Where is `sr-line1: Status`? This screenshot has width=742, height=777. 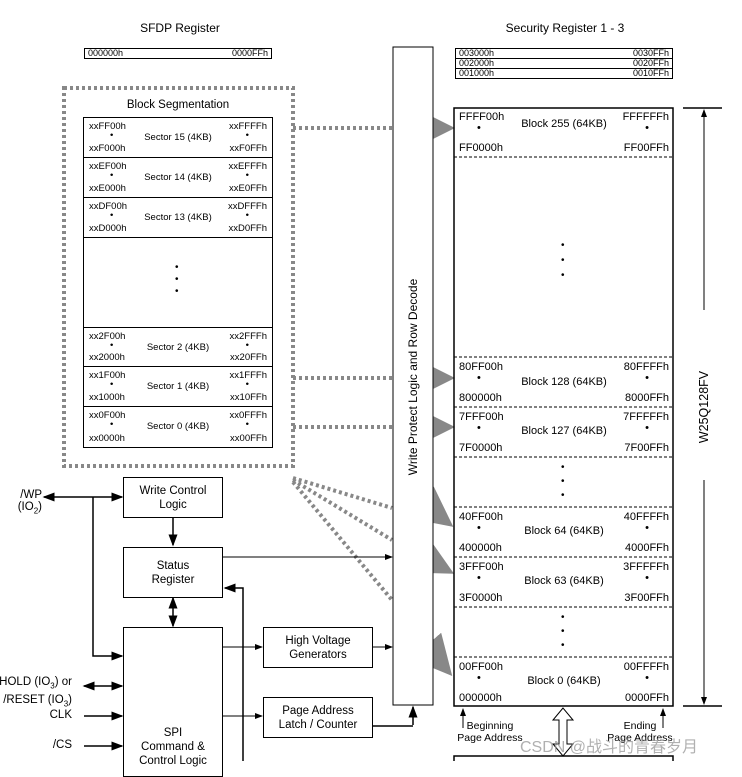
sr-line1: Status is located at coordinates (173, 565).